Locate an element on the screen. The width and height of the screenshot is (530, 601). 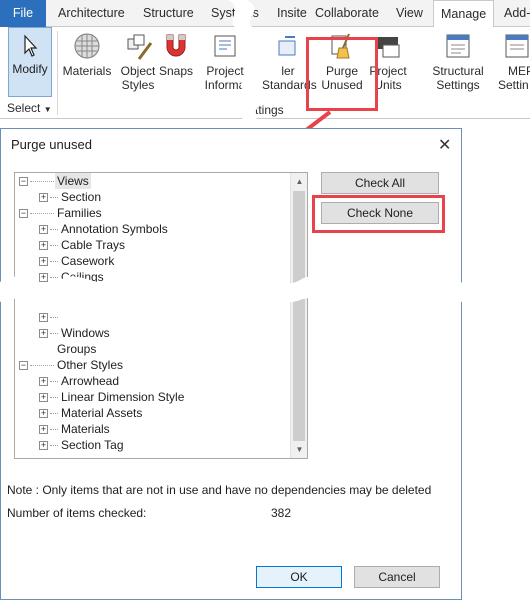
scroll-thumb is located at coordinates (299, 316).